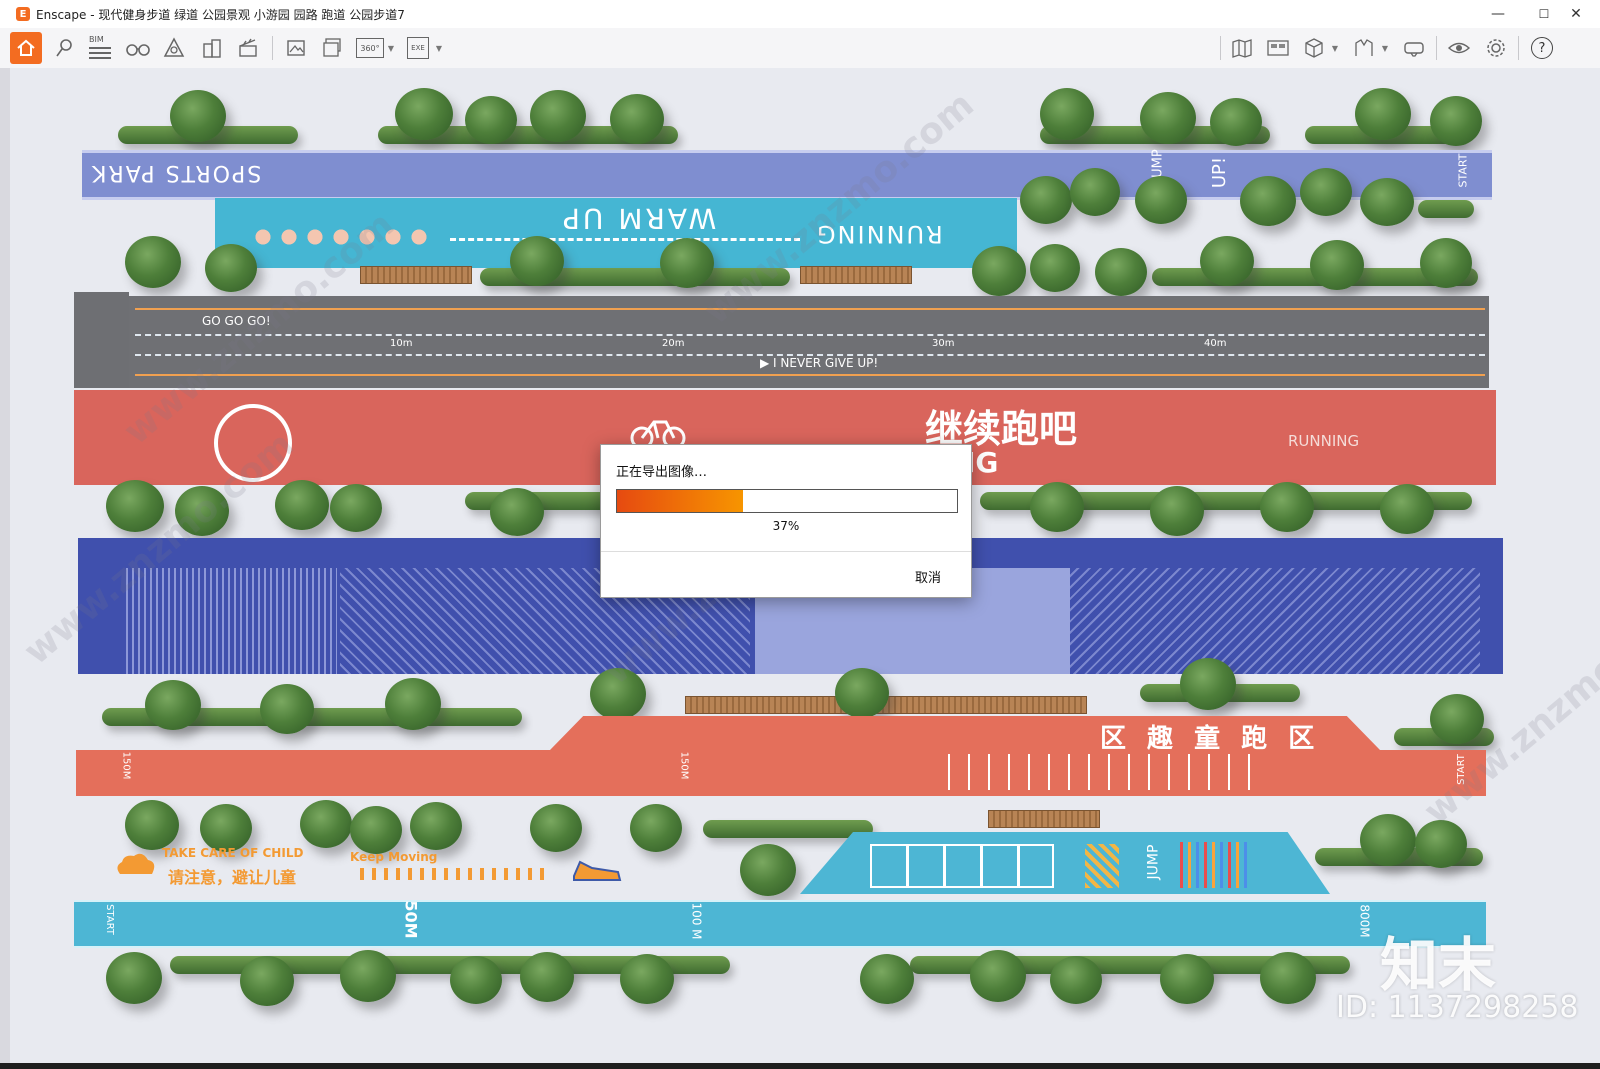 The width and height of the screenshot is (1600, 1069). What do you see at coordinates (1215, 343) in the screenshot?
I see `distance-40m: 40m` at bounding box center [1215, 343].